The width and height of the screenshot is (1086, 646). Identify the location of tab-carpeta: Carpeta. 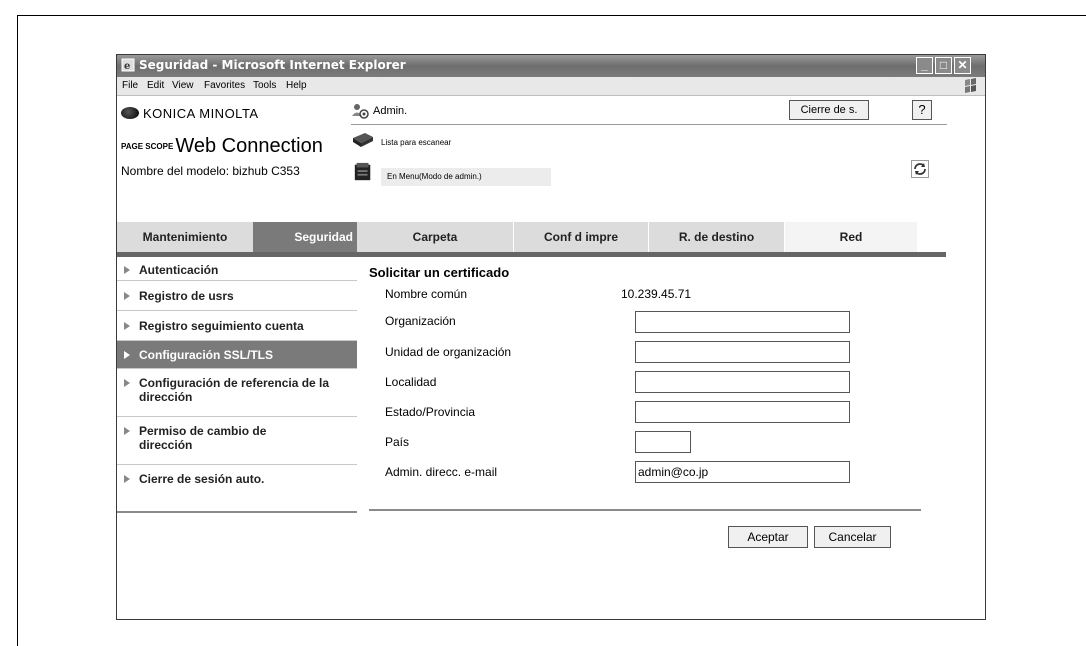
(435, 237).